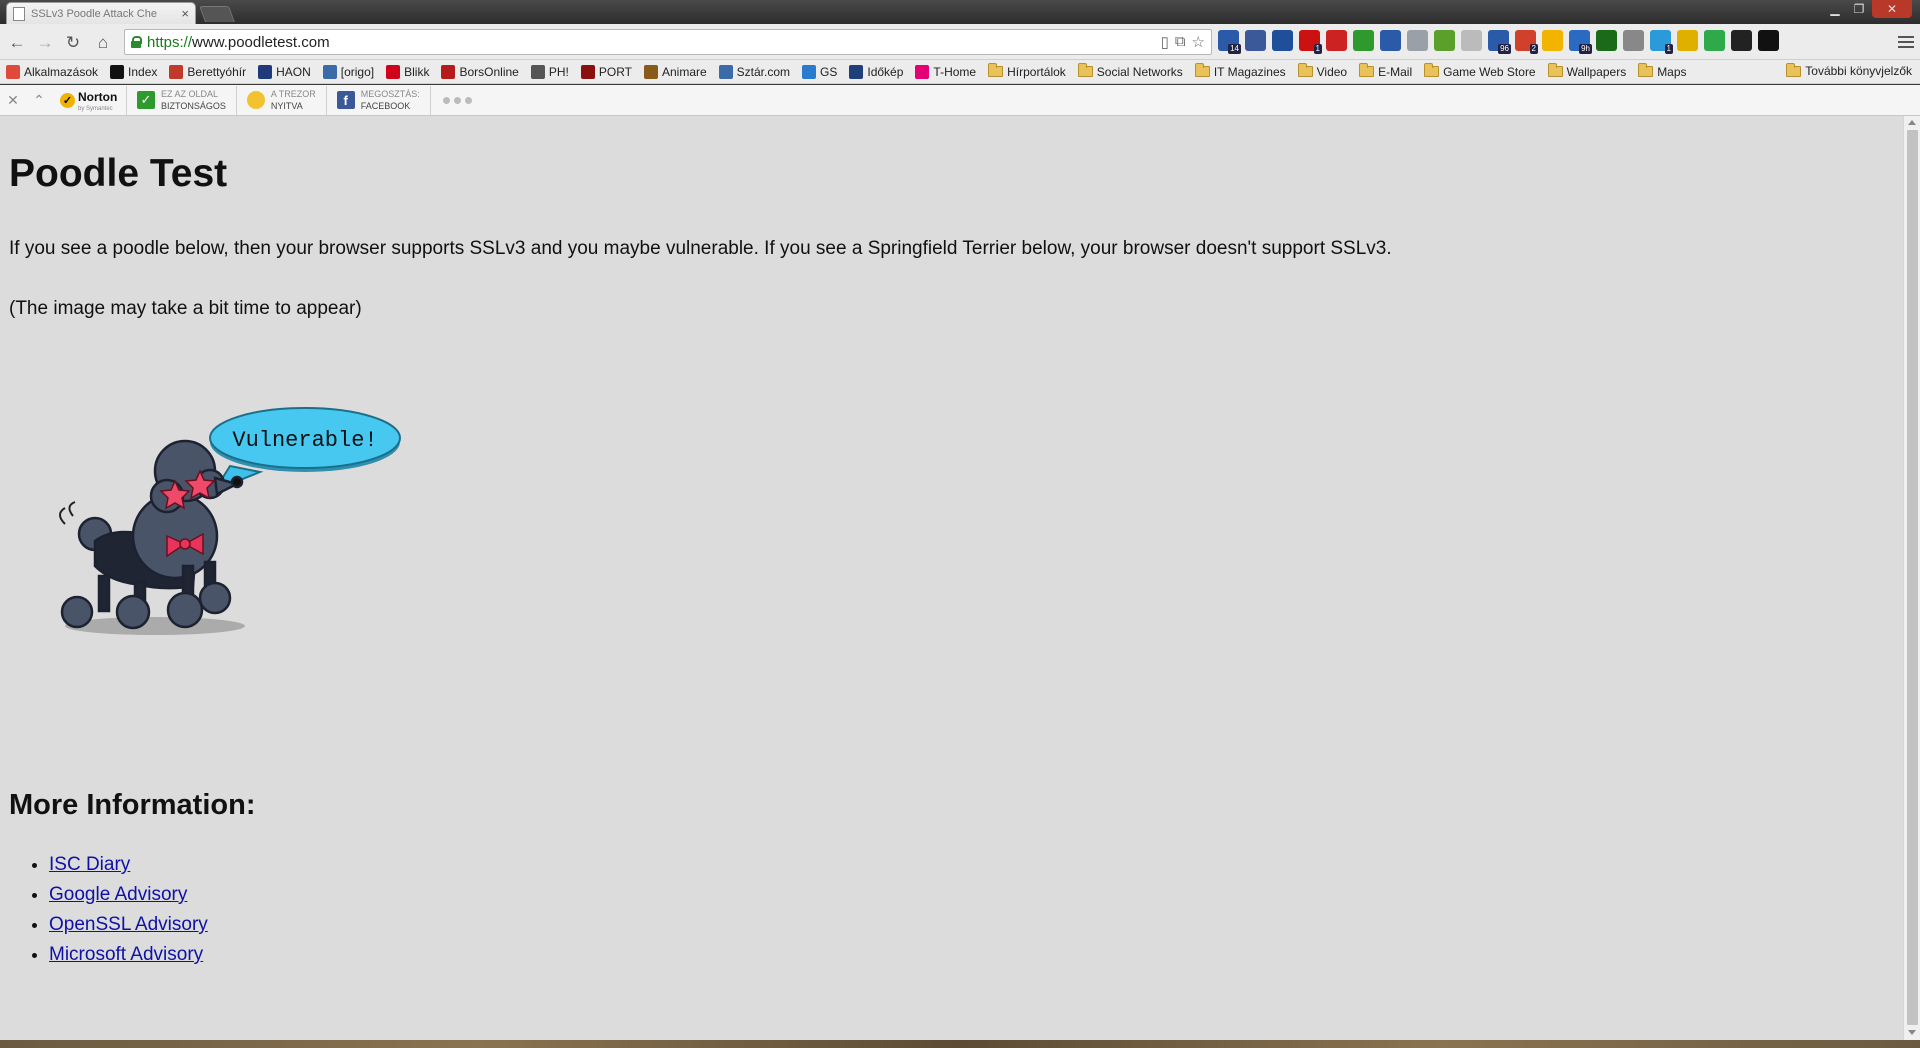  I want to click on google-advisory-link: Google Advisory, so click(118, 894).